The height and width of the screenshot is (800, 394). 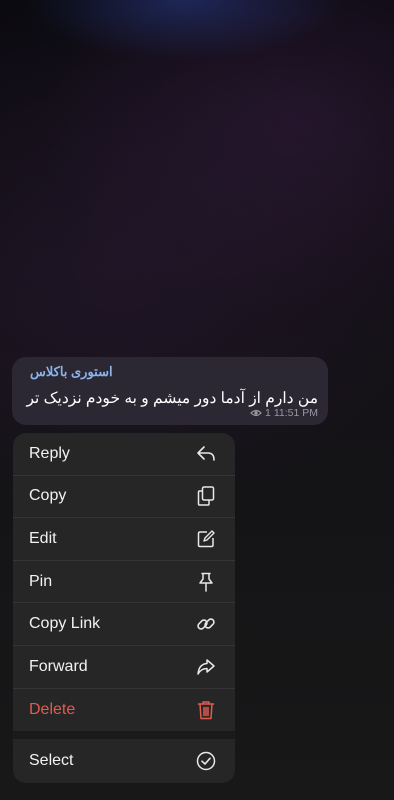 What do you see at coordinates (206, 496) in the screenshot?
I see `copy-icon` at bounding box center [206, 496].